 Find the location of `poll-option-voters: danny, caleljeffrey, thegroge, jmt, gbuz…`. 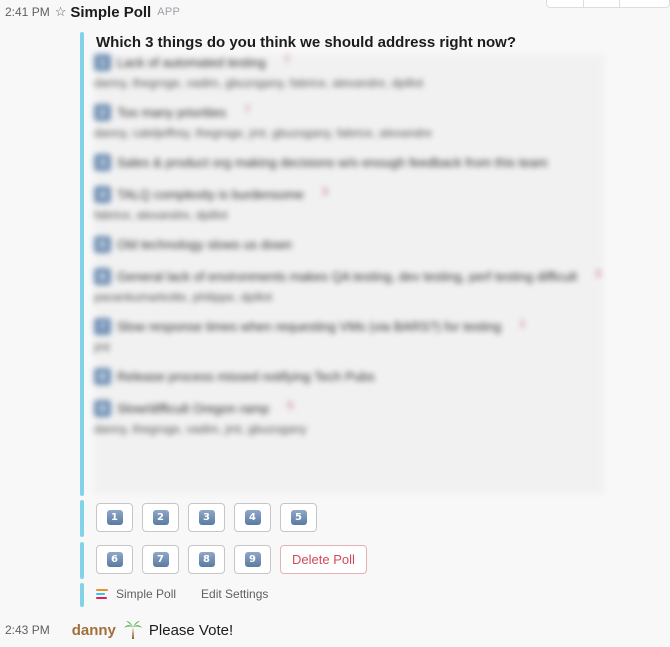

poll-option-voters: danny, caleljeffrey, thegroge, jmt, gbuz… is located at coordinates (263, 133).